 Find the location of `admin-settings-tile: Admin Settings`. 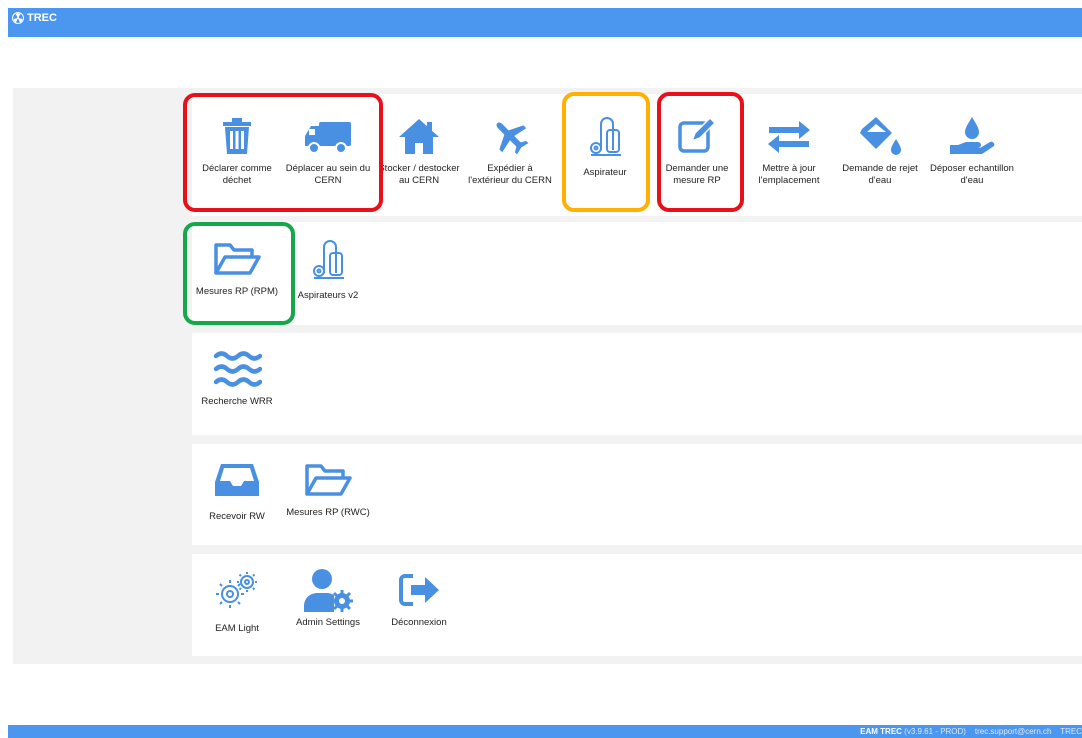

admin-settings-tile: Admin Settings is located at coordinates (328, 597).